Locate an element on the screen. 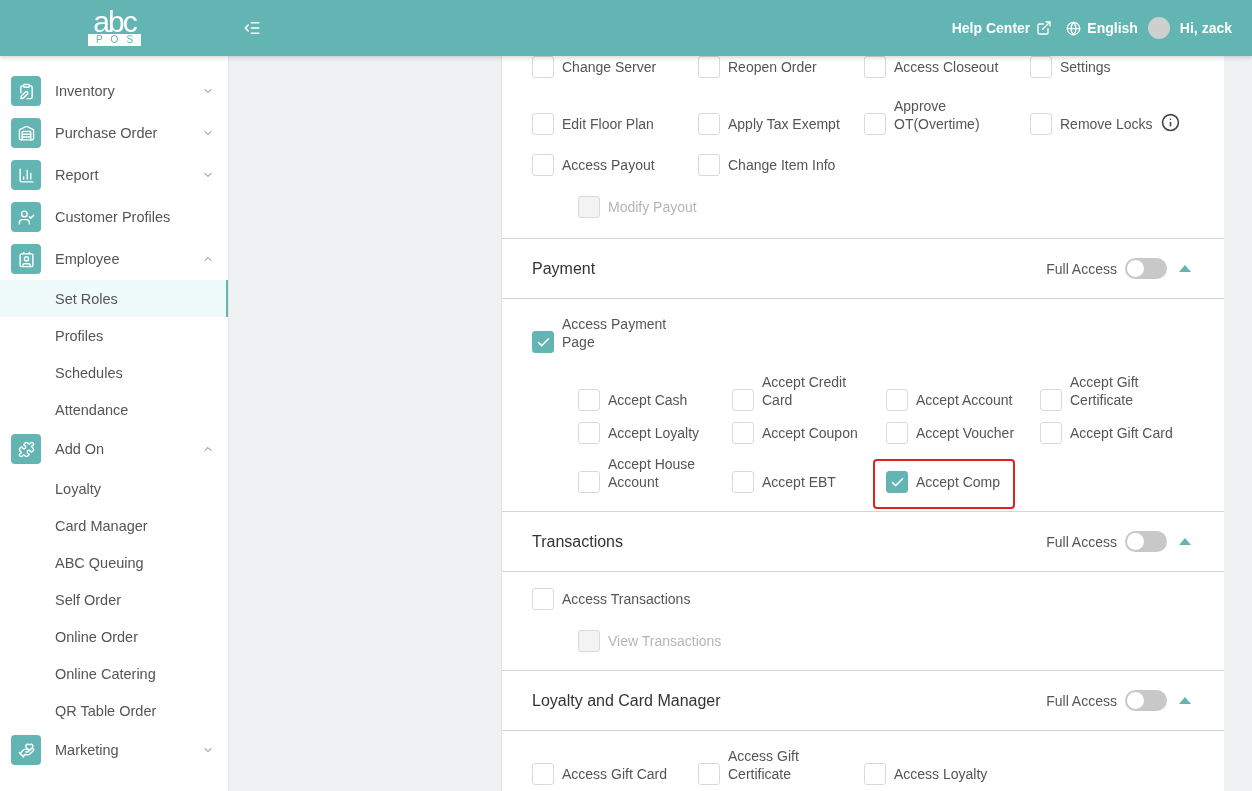  globe-icon is located at coordinates (1074, 28).